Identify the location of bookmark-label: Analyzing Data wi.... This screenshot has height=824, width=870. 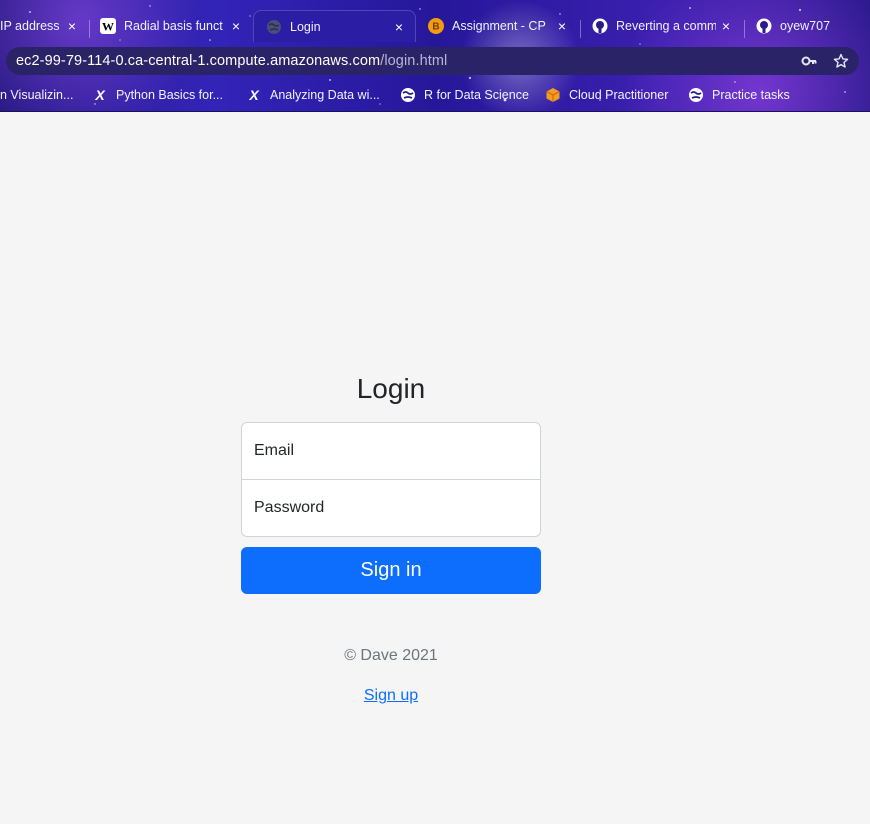
(325, 95).